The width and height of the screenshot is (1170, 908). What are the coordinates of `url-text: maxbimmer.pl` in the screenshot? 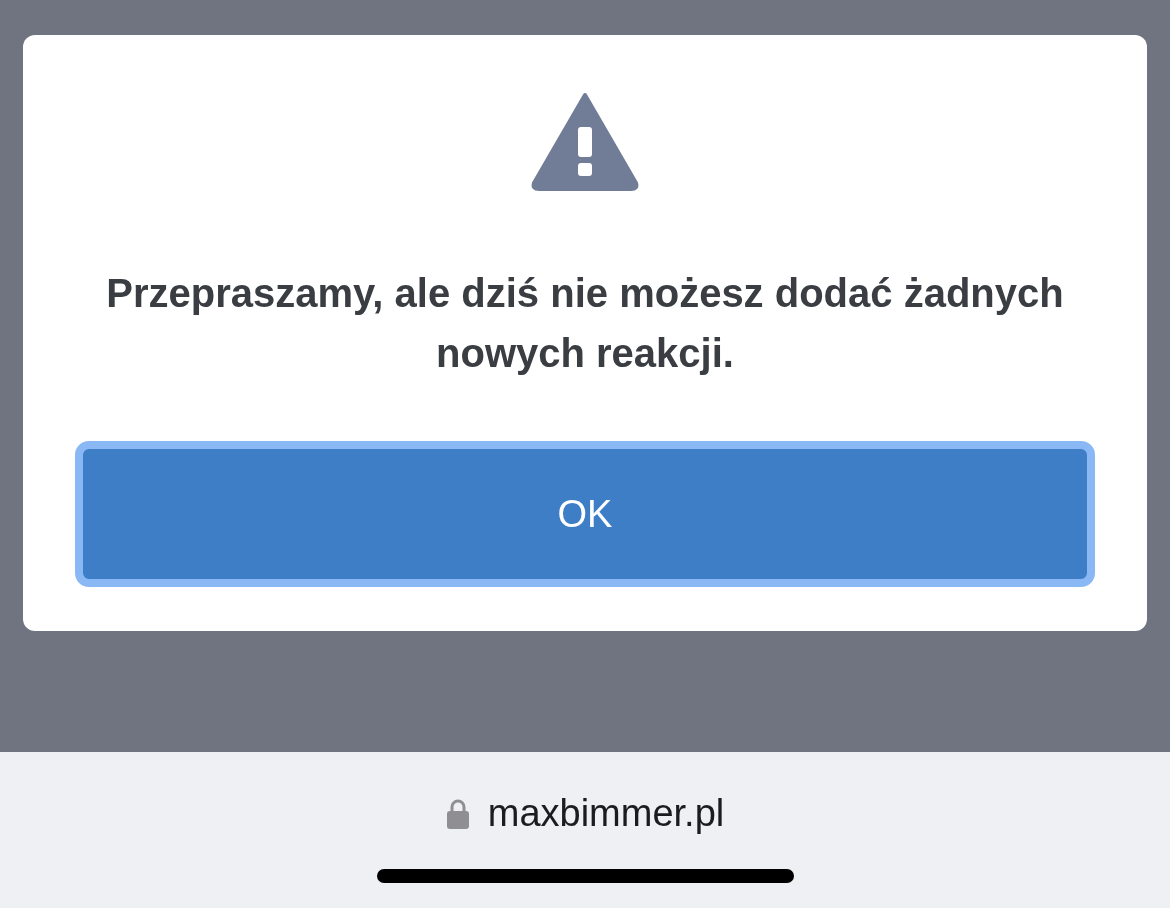 It's located at (606, 813).